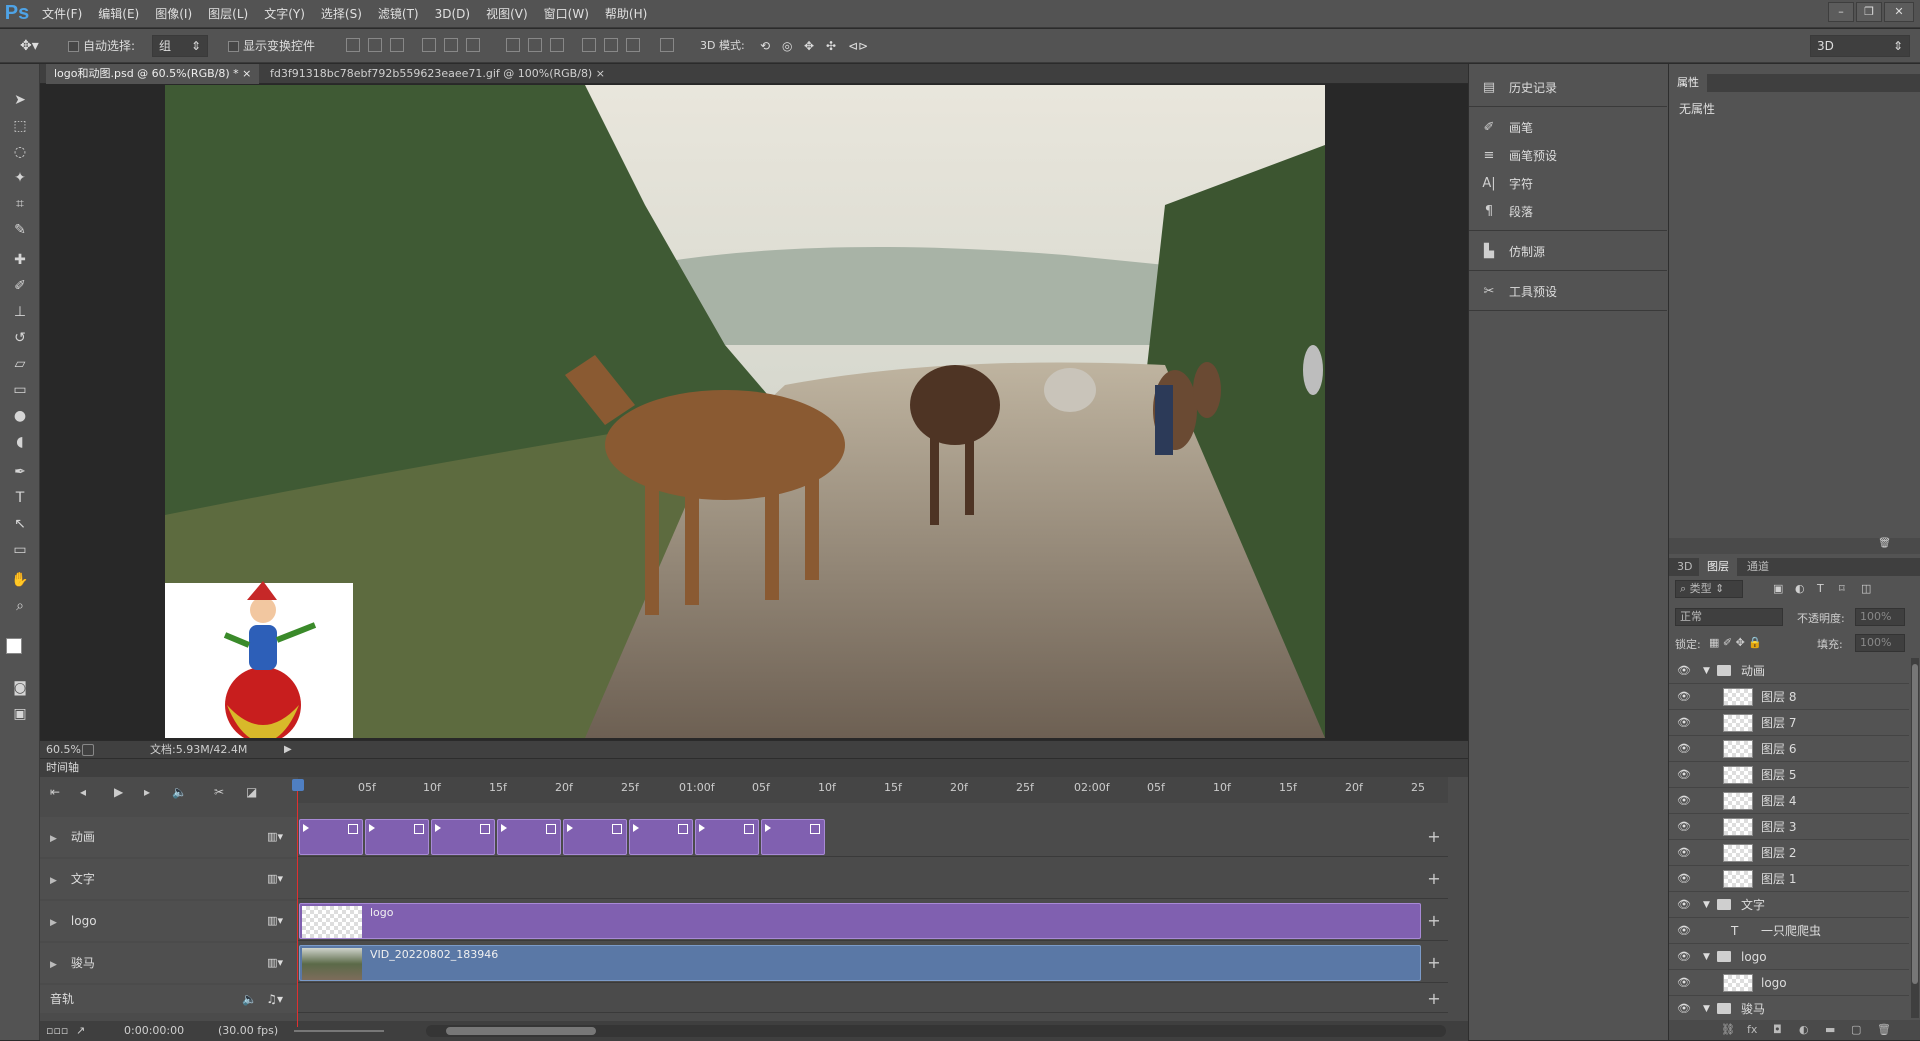 The height and width of the screenshot is (1041, 1920). What do you see at coordinates (787, 46) in the screenshot?
I see `3d-roll-icon: ◎` at bounding box center [787, 46].